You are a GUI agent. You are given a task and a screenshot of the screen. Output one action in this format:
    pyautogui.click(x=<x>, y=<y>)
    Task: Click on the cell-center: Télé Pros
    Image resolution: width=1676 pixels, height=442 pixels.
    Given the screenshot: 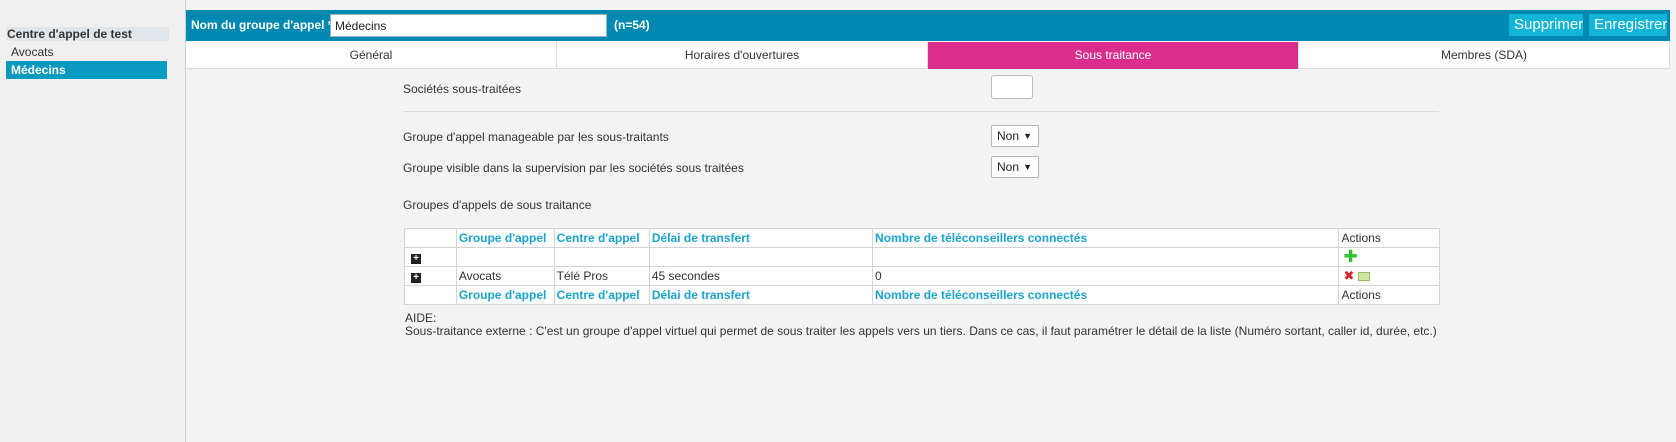 What is the action you would take?
    pyautogui.click(x=601, y=276)
    